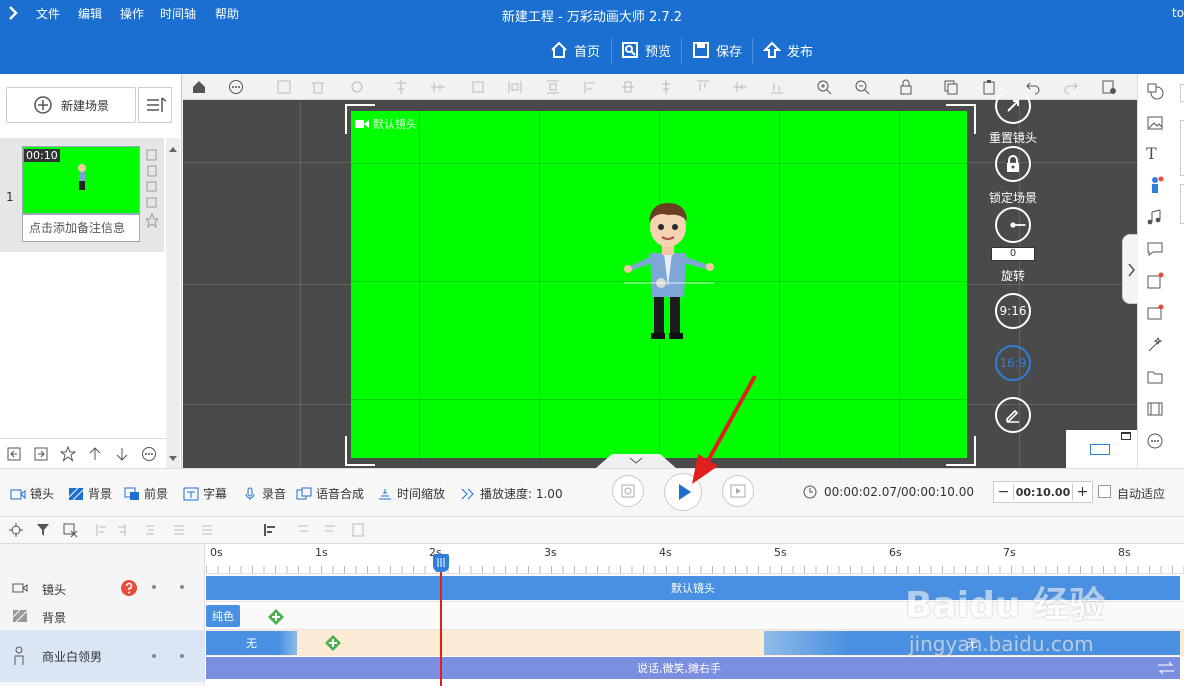 Image resolution: width=1184 pixels, height=686 pixels. What do you see at coordinates (205, 493) in the screenshot?
I see `subtitle-tool: 字幕` at bounding box center [205, 493].